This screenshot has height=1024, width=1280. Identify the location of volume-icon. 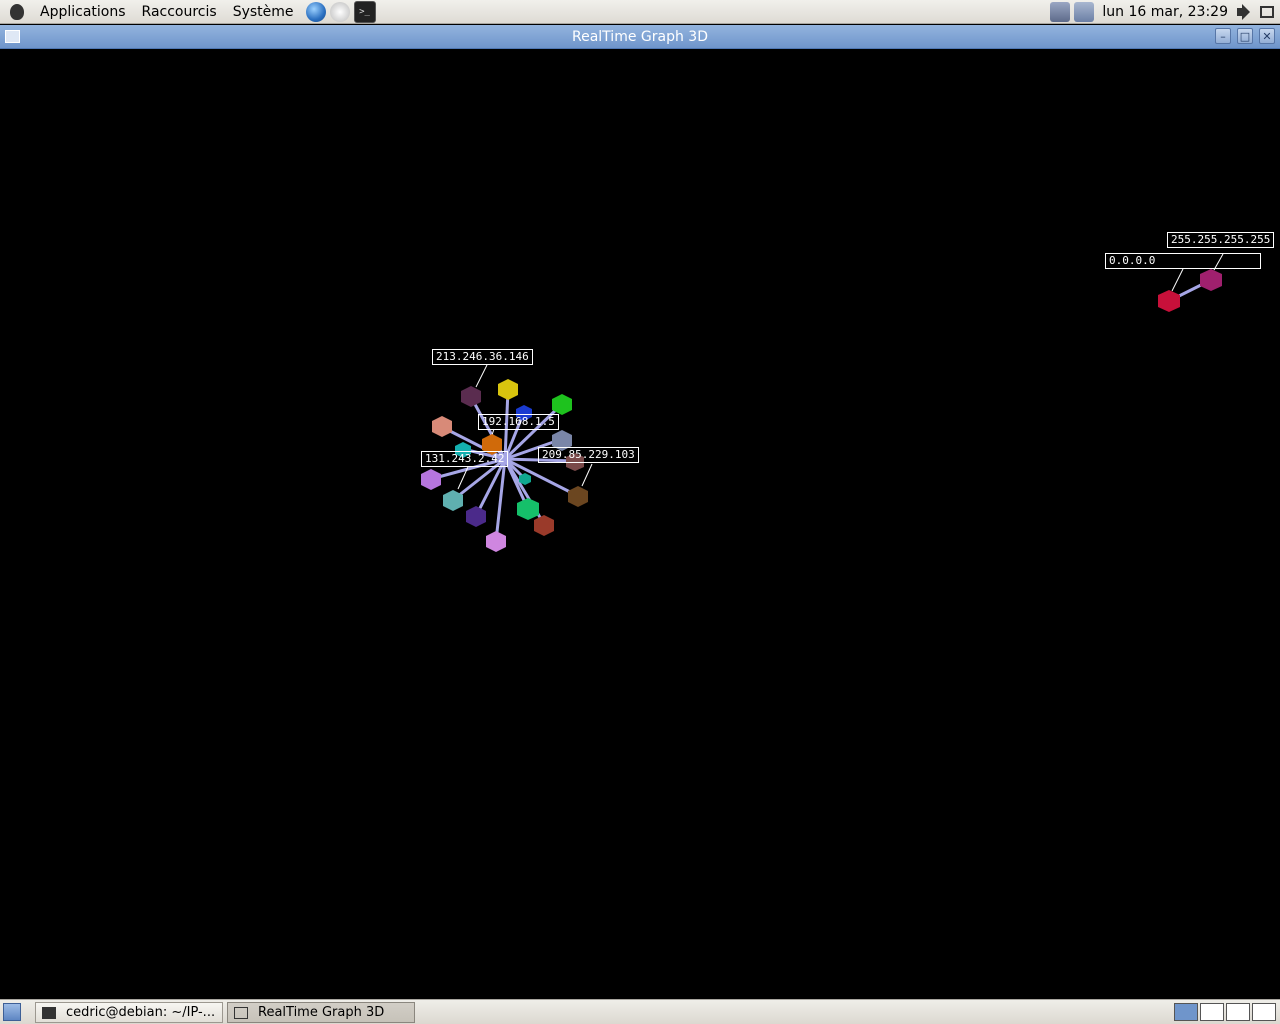
(1244, 12).